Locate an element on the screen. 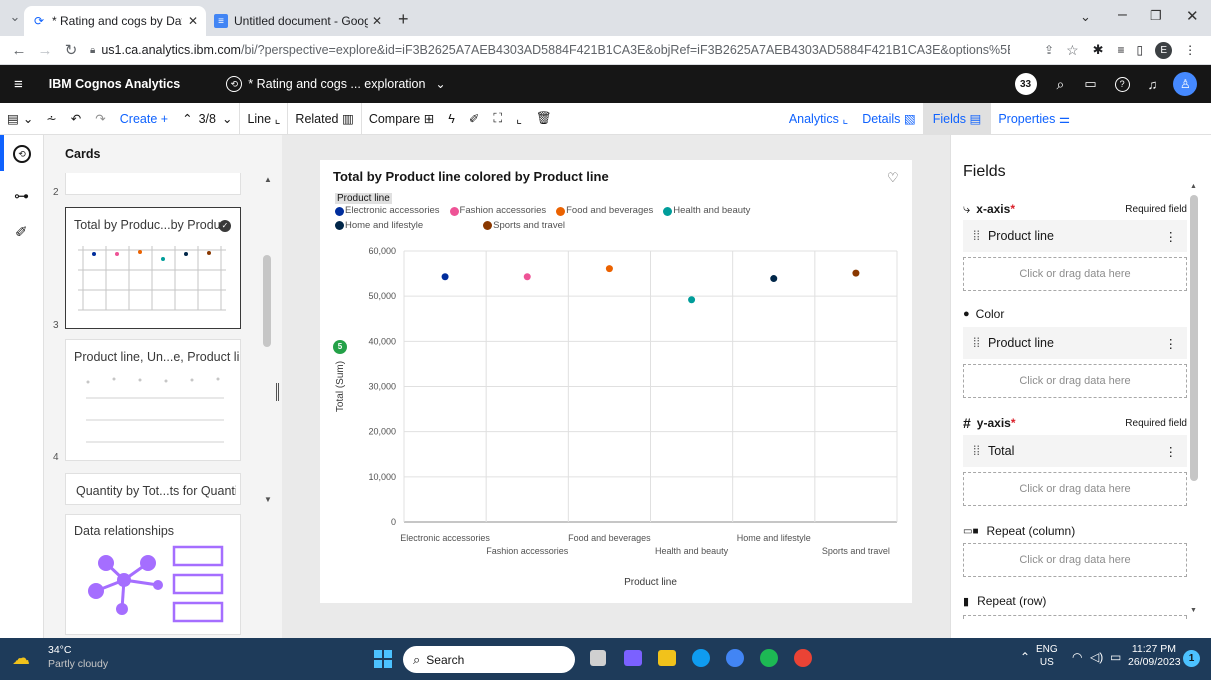 The image size is (1211, 680). back-icon: ← is located at coordinates (19, 50).